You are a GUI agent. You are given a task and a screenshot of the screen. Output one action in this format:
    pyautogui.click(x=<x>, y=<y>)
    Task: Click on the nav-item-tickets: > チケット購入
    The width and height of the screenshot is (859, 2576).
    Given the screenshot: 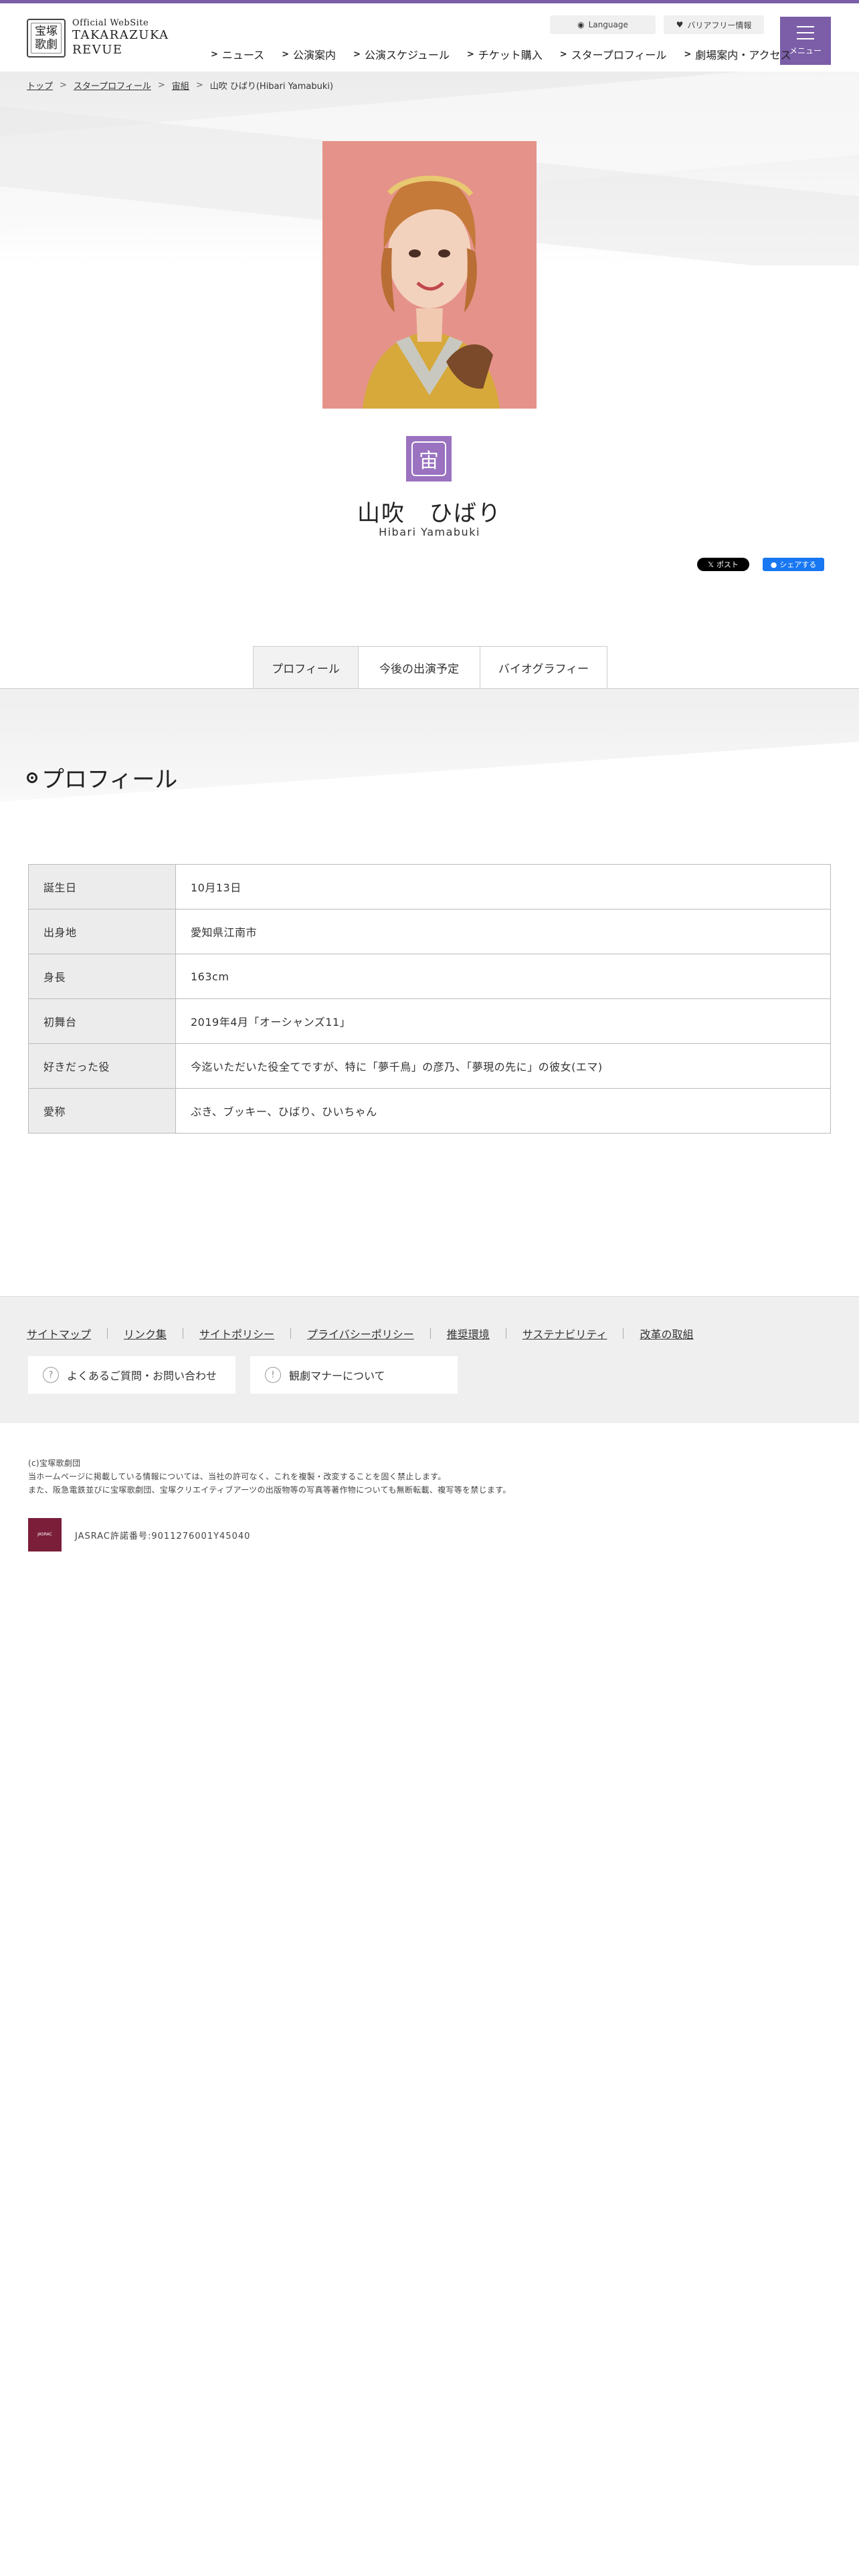 What is the action you would take?
    pyautogui.click(x=505, y=54)
    